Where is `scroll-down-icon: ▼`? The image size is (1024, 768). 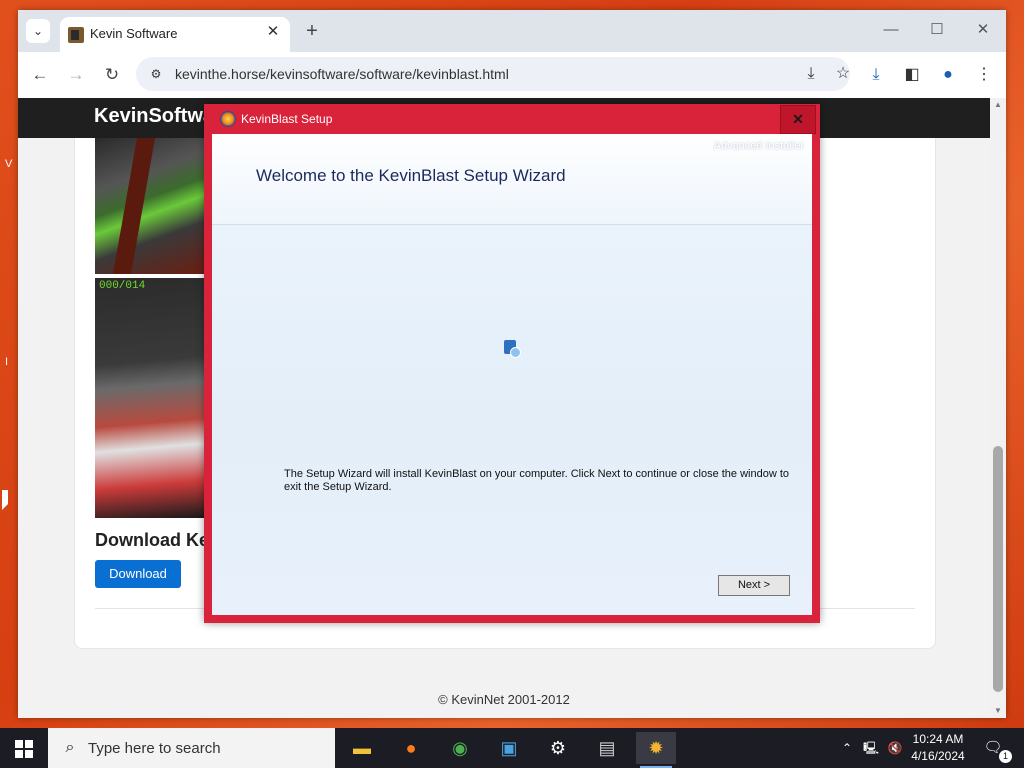
scroll-down-icon: ▼ is located at coordinates (998, 711).